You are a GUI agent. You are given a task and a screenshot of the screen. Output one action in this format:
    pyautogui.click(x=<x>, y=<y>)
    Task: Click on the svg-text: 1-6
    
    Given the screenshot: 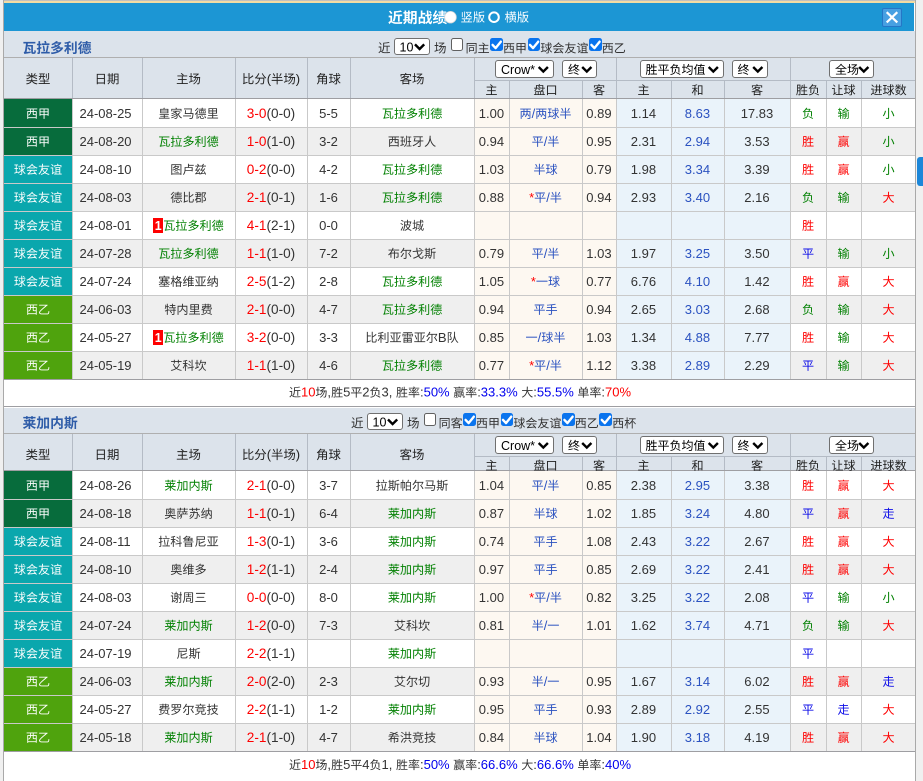 What is the action you would take?
    pyautogui.click(x=328, y=197)
    